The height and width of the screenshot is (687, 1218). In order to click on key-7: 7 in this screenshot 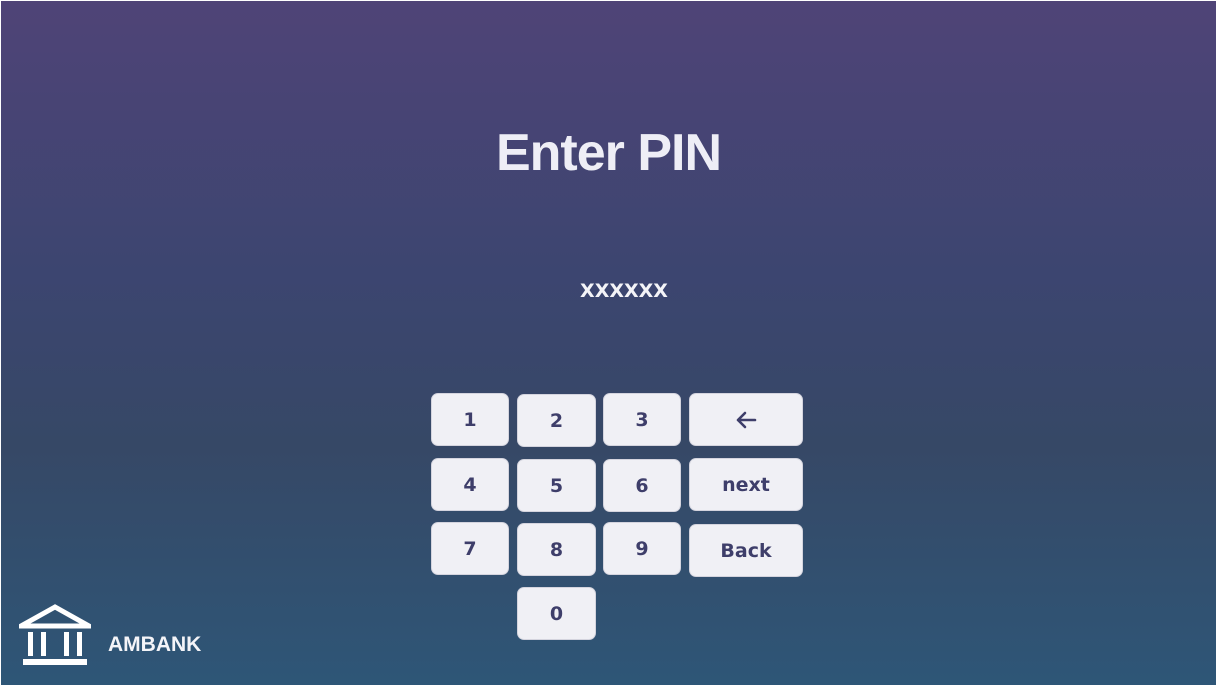, I will do `click(470, 548)`.